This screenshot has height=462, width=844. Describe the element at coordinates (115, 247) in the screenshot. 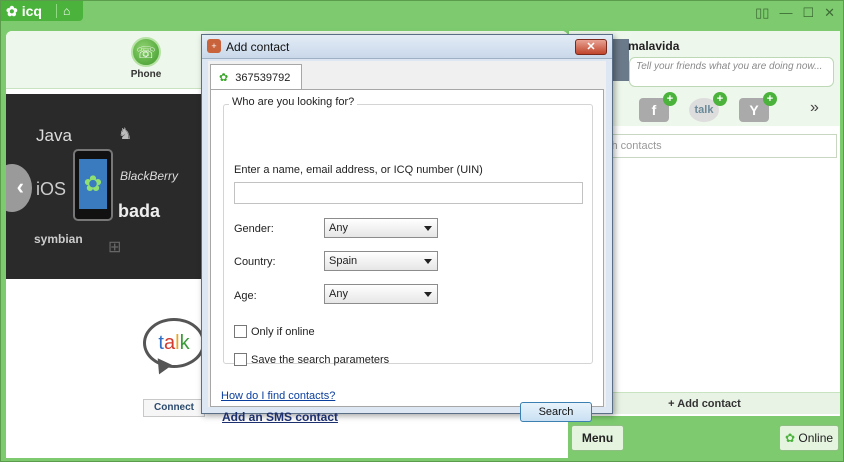

I see `windows-icon: ⊞` at that location.